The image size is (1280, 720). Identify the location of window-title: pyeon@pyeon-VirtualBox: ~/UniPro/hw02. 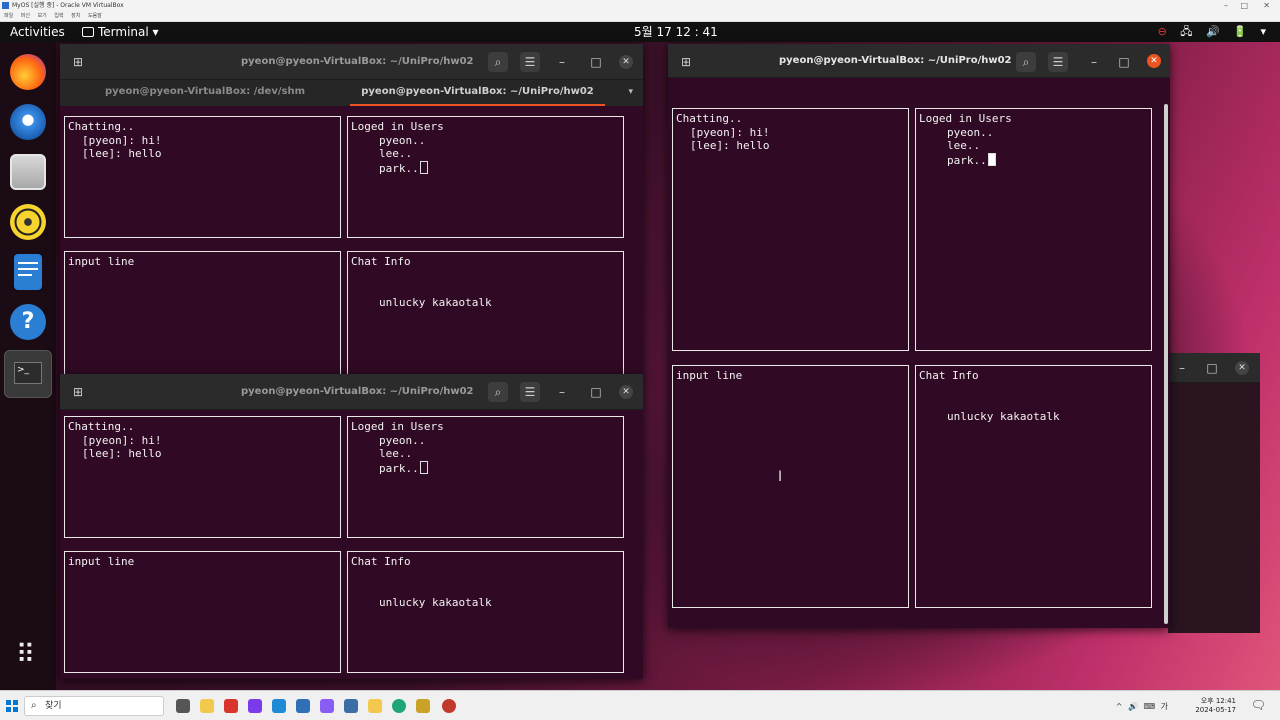
(357, 61).